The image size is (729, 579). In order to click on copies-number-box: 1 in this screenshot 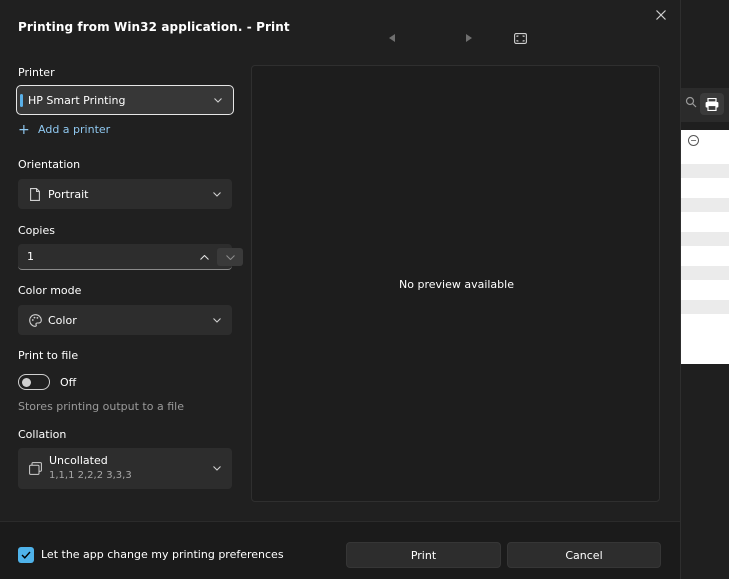, I will do `click(130, 257)`.